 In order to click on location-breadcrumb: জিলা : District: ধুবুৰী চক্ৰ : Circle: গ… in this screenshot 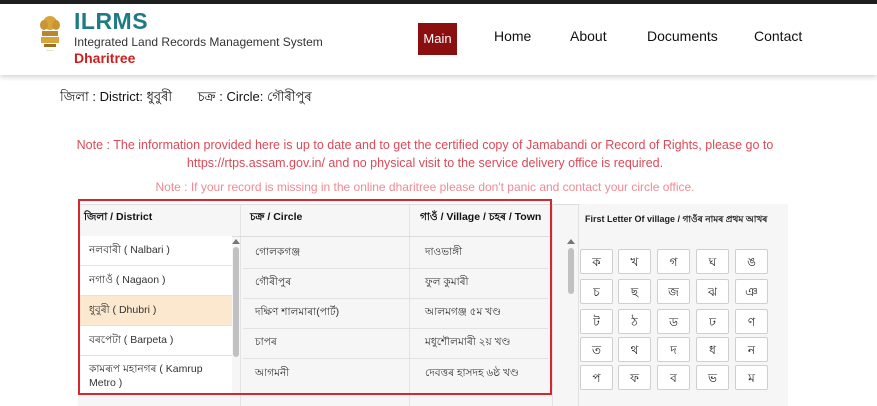, I will do `click(197, 98)`.